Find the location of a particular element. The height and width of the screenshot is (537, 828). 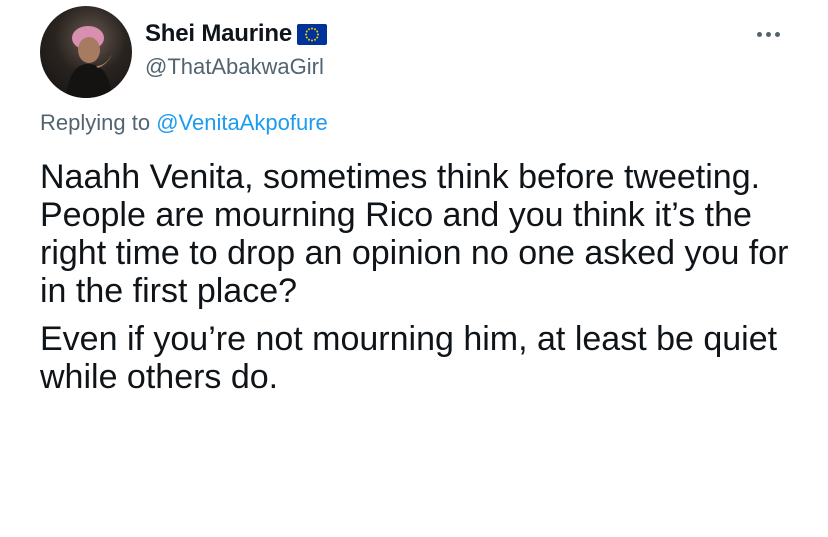

more-options-icon is located at coordinates (768, 34).